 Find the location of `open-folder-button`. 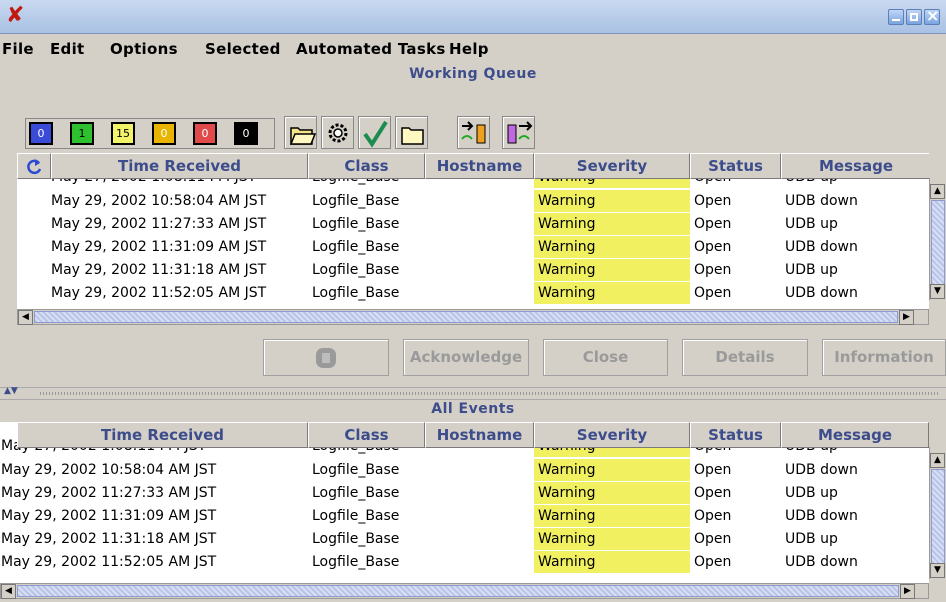

open-folder-button is located at coordinates (300, 132).